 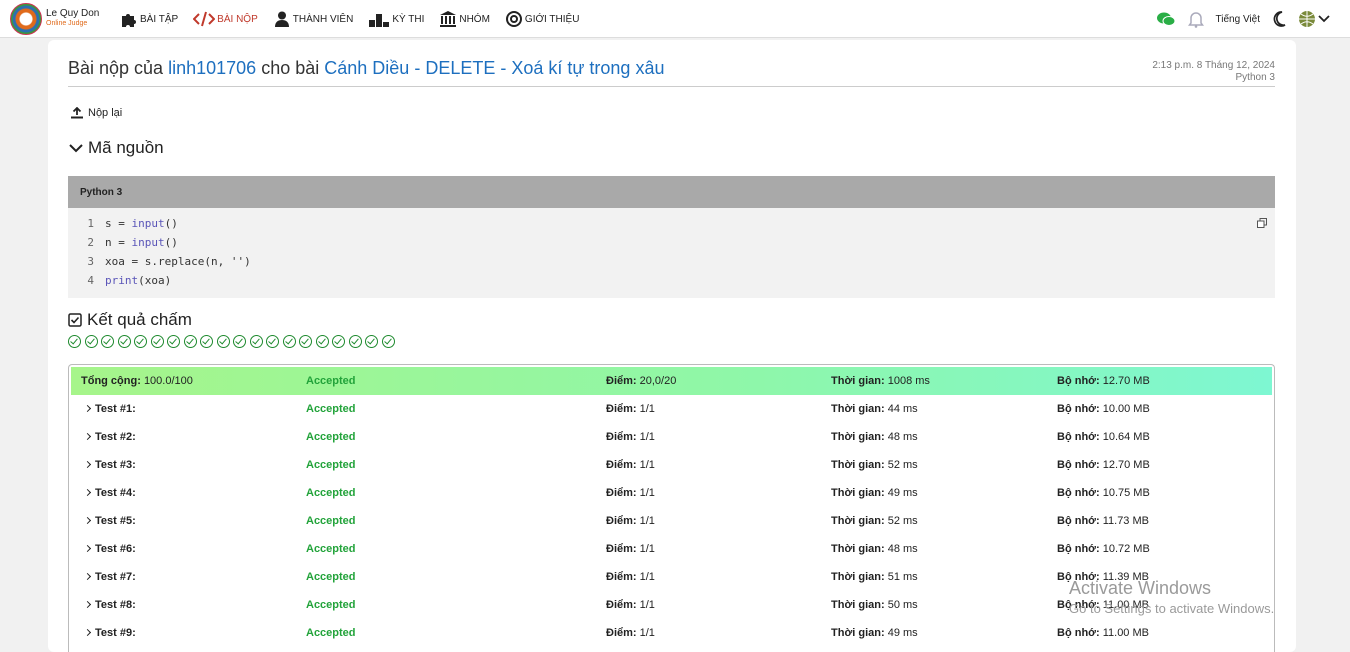 I want to click on submission-language: Python 3, so click(x=1255, y=77).